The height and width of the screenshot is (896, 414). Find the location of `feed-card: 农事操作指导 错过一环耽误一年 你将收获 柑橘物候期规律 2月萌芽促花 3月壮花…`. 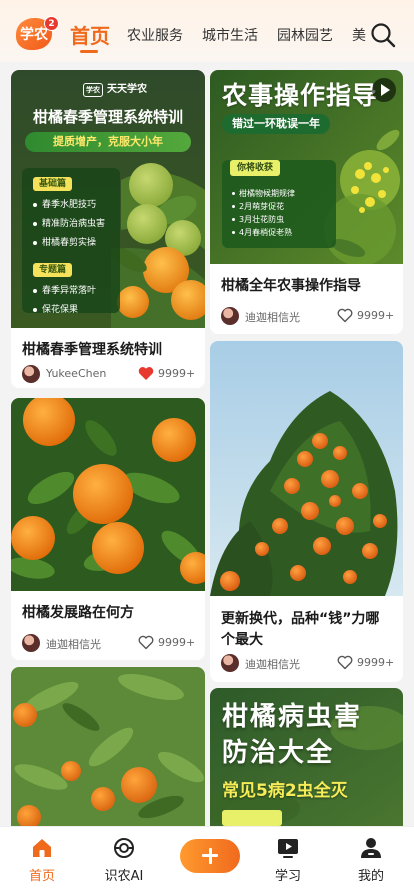

feed-card: 农事操作指导 错过一环耽误一年 你将收获 柑橘物候期规律 2月萌芽促花 3月壮花… is located at coordinates (306, 202).